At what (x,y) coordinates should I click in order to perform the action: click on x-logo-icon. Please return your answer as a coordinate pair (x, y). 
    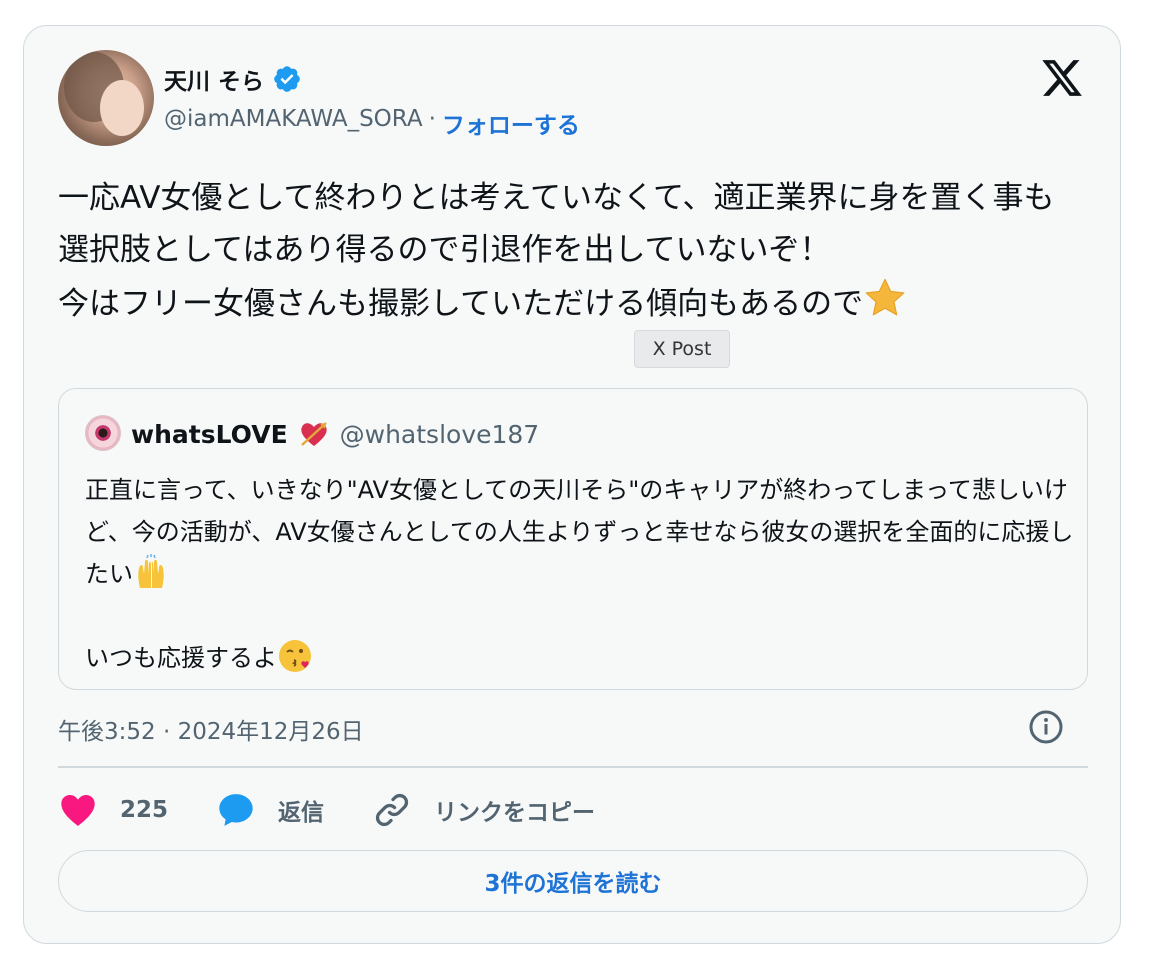
    Looking at the image, I should click on (1062, 78).